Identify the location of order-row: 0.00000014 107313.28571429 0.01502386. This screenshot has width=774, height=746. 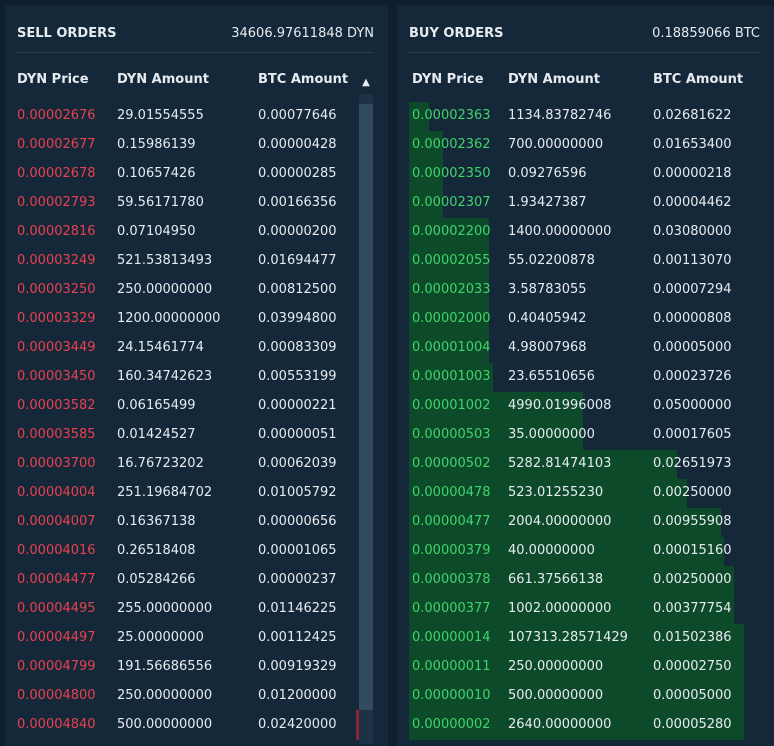
(585, 638).